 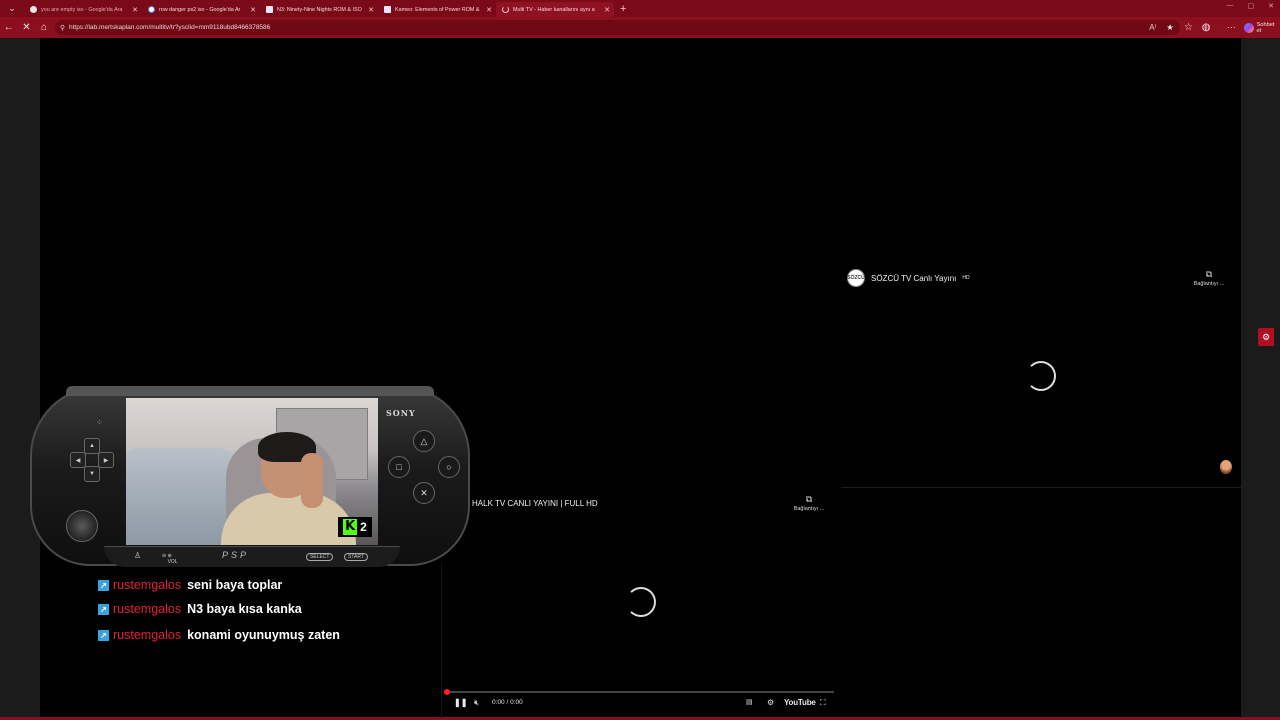 What do you see at coordinates (1260, 377) in the screenshot?
I see `right-gutter` at bounding box center [1260, 377].